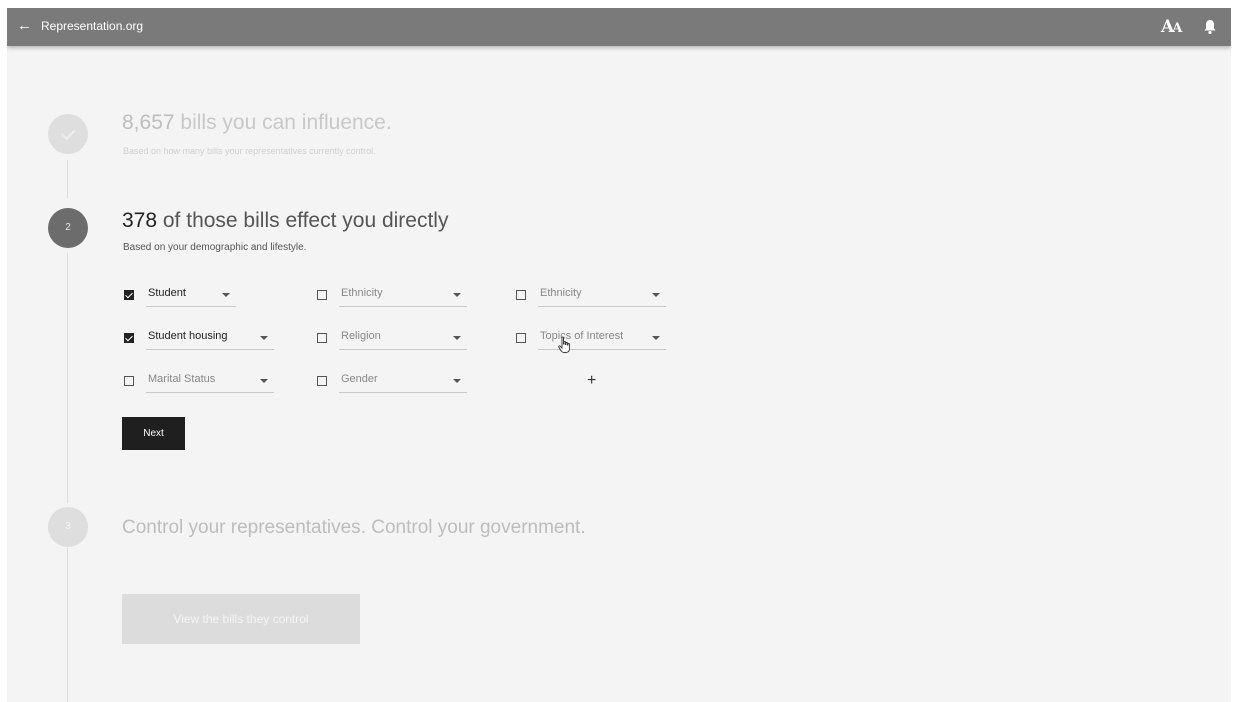 This screenshot has width=1236, height=702. What do you see at coordinates (25, 26) in the screenshot?
I see `arrow-left-icon: ←` at bounding box center [25, 26].